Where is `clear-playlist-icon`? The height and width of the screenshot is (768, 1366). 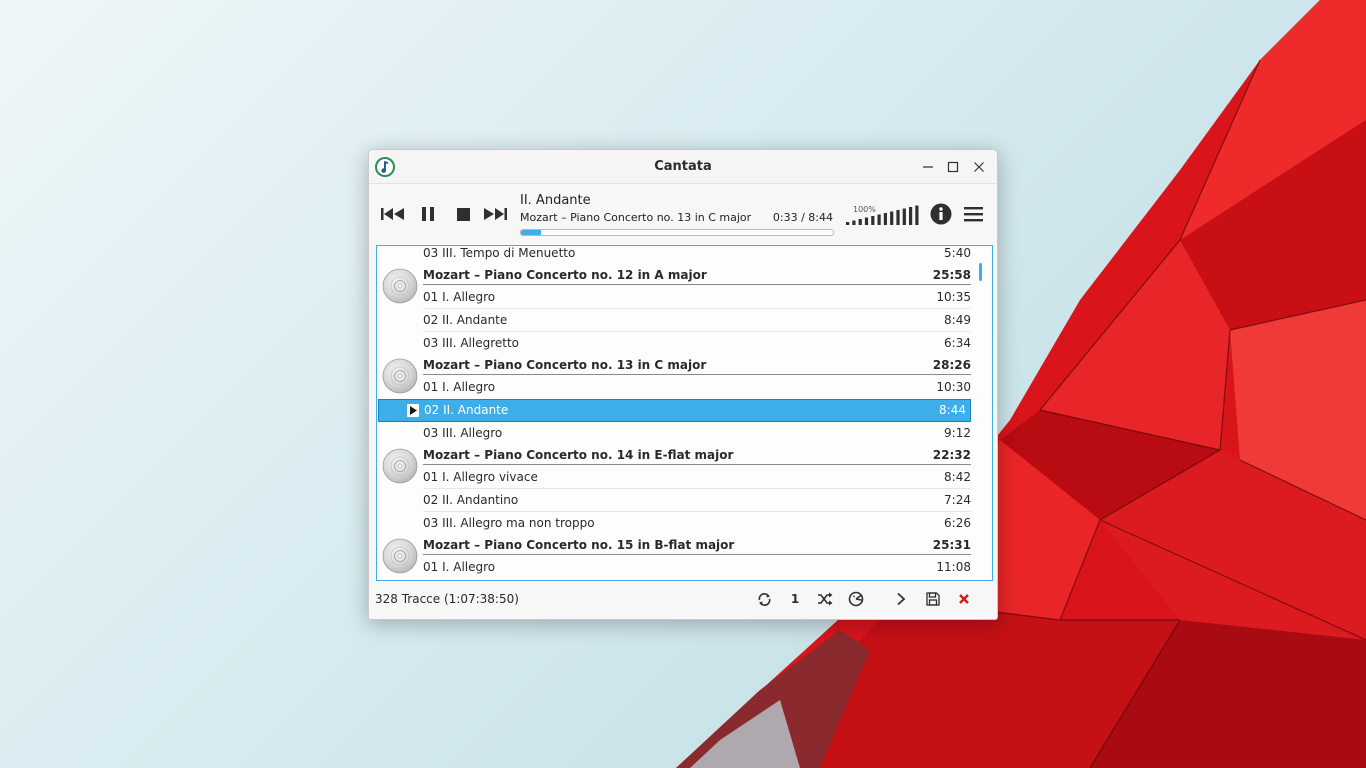
clear-playlist-icon is located at coordinates (964, 599).